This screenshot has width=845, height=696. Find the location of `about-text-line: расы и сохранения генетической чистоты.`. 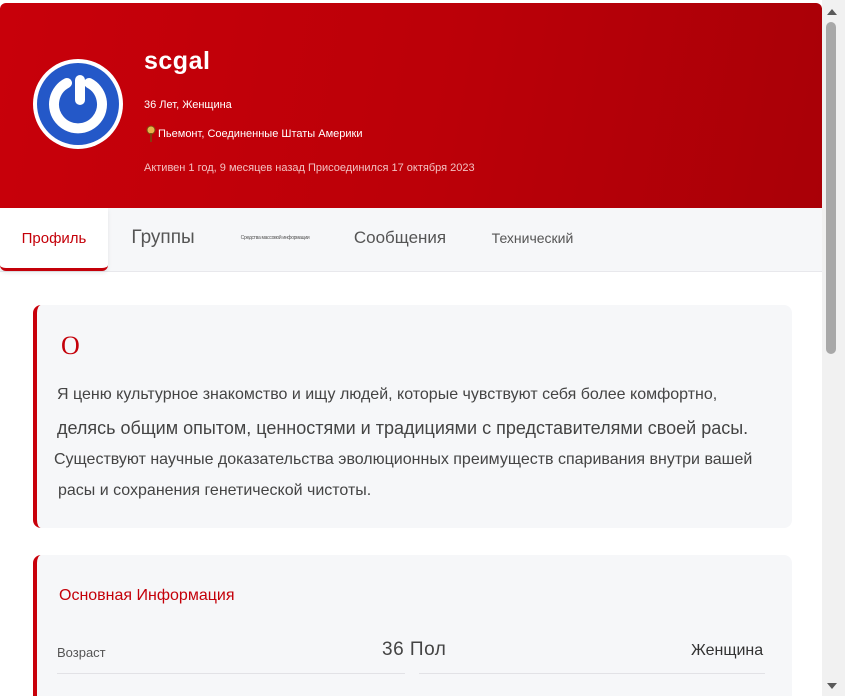

about-text-line: расы и сохранения генетической чистоты. is located at coordinates (215, 490).